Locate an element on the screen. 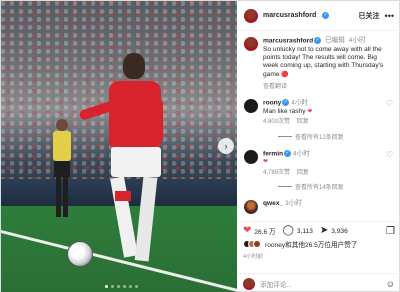 The width and height of the screenshot is (400, 292). comment-text: Man like rashy is located at coordinates (284, 111).